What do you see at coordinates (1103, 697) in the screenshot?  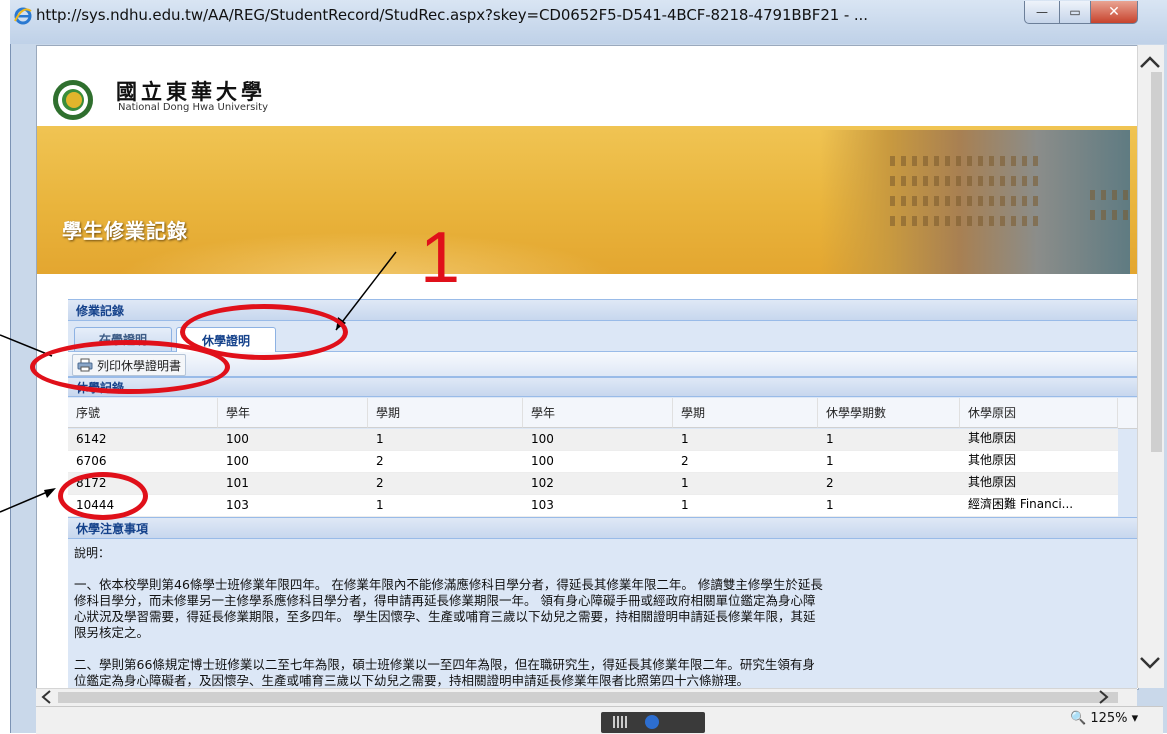 I see `scroll-right-icon` at bounding box center [1103, 697].